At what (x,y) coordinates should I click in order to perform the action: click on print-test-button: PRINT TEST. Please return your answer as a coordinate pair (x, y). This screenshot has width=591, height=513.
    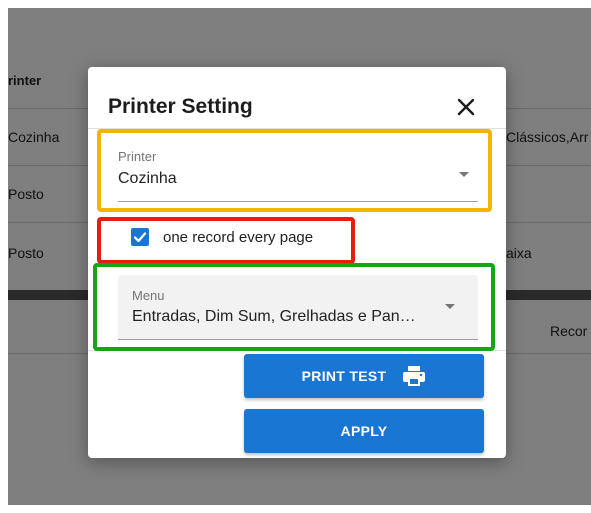
    Looking at the image, I should click on (364, 376).